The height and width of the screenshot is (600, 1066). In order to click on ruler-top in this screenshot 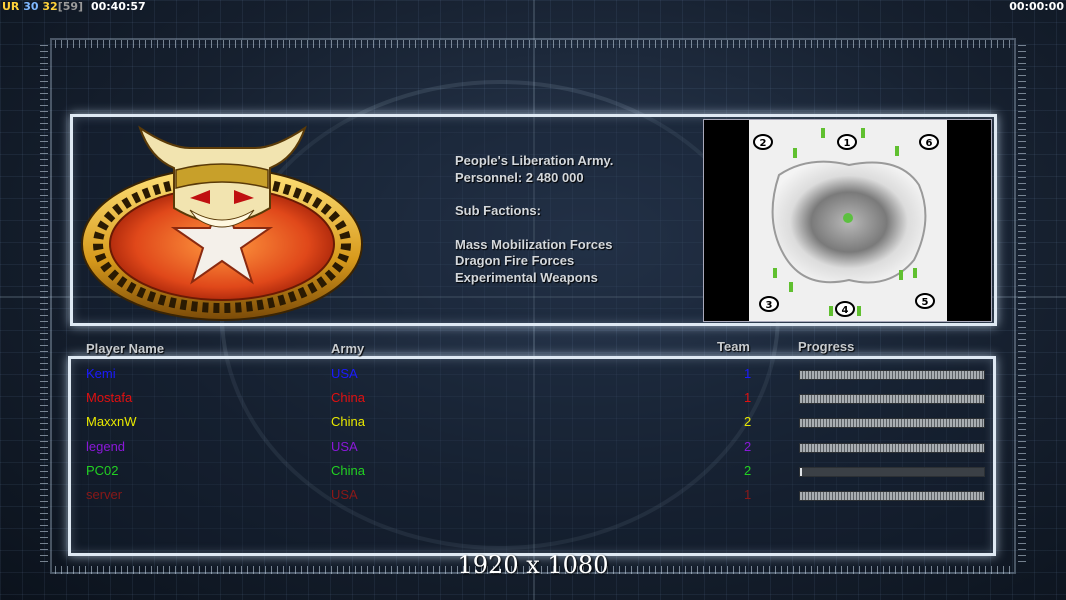, I will do `click(535, 44)`.